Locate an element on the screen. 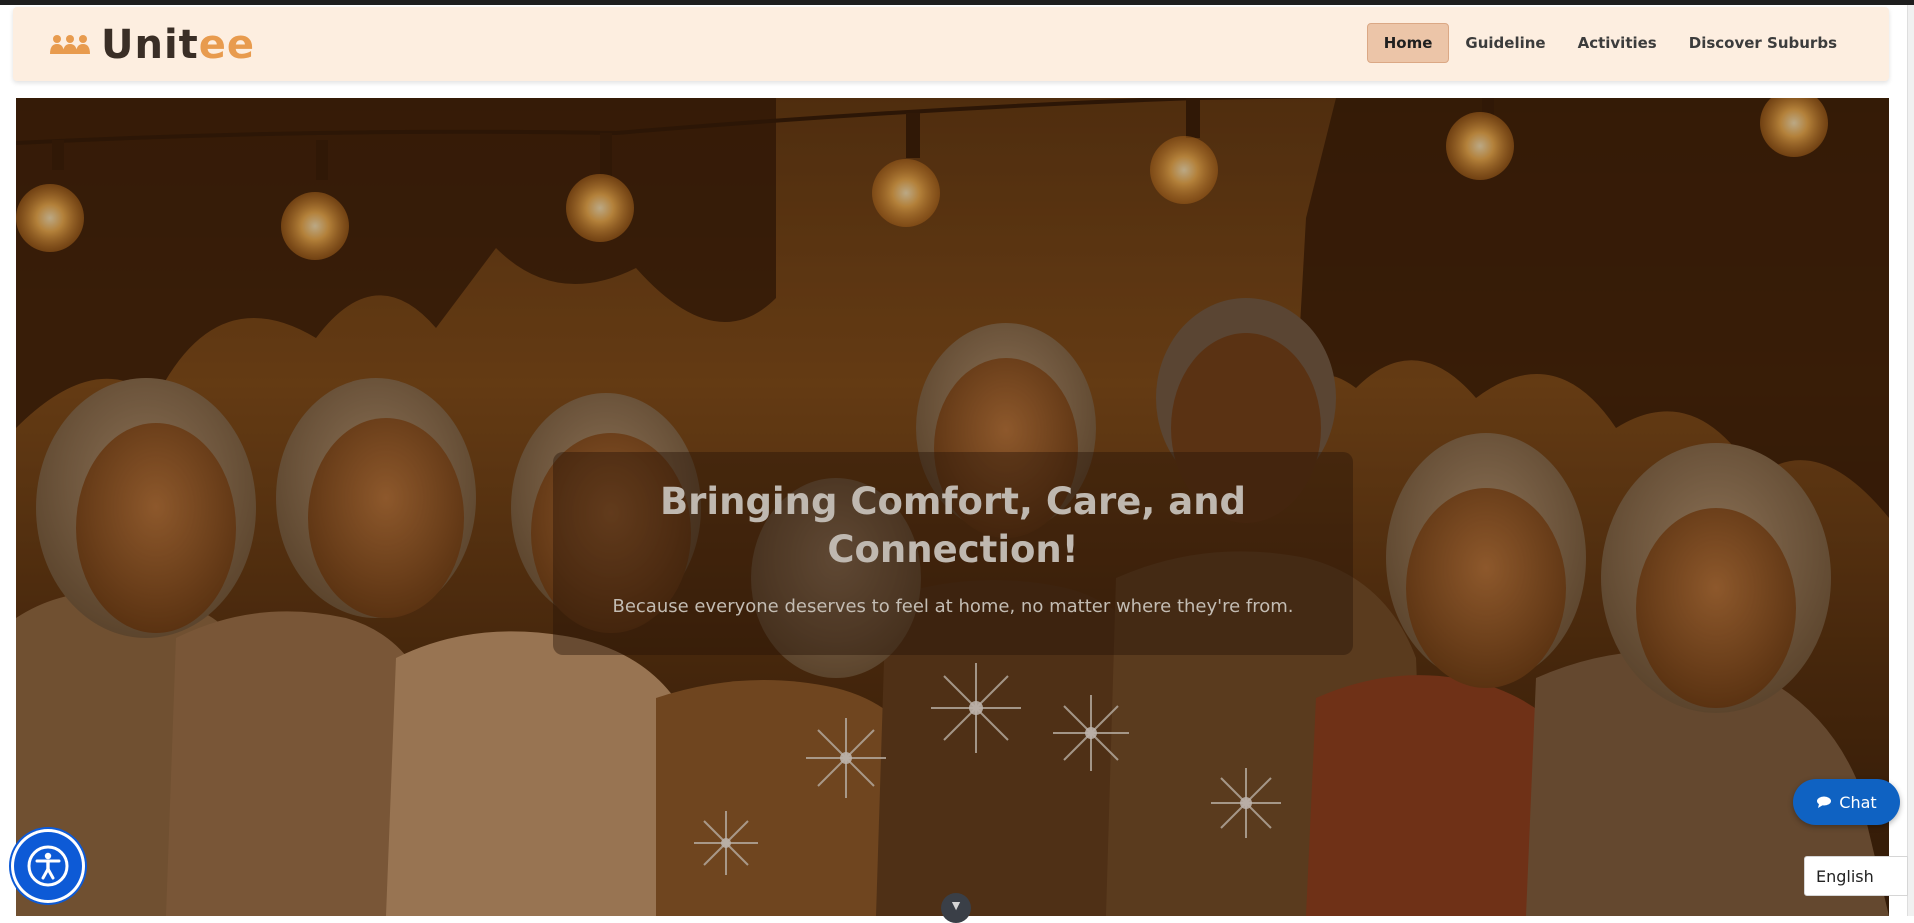 This screenshot has width=1914, height=923. accessibility-button is located at coordinates (48, 866).